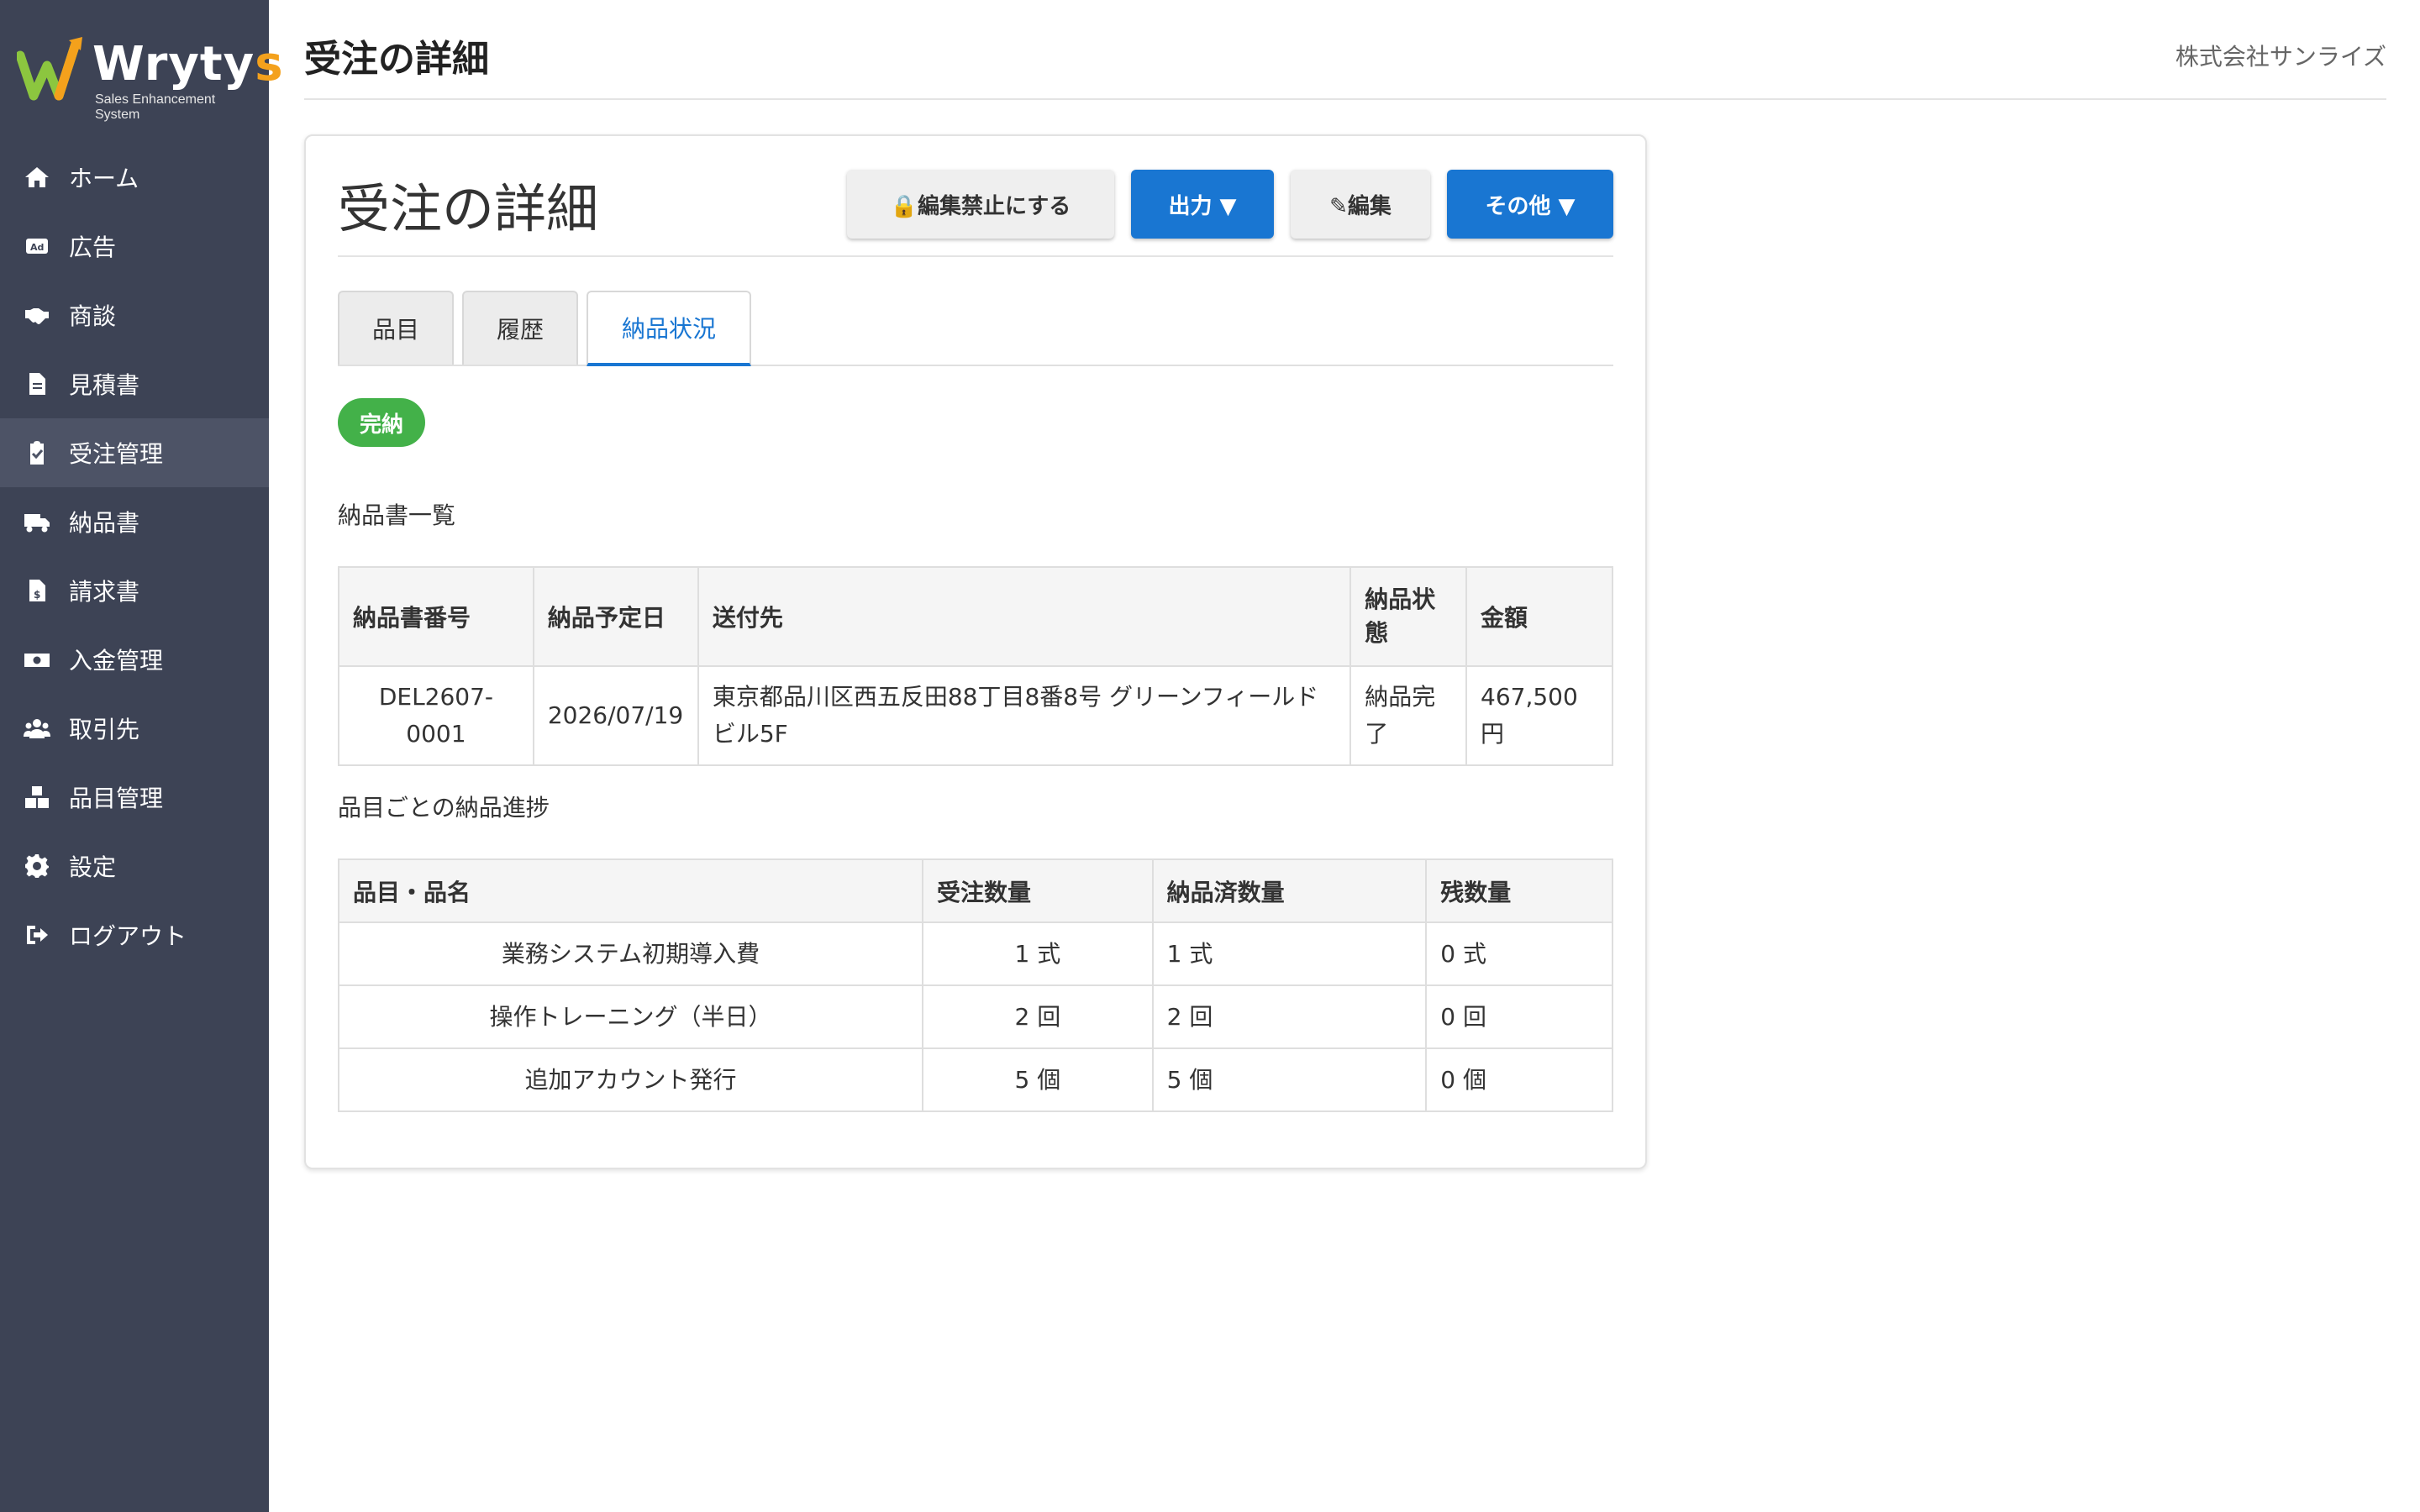  What do you see at coordinates (975, 328) in the screenshot?
I see `detail-tabs: 品目 履歴 納品状況` at bounding box center [975, 328].